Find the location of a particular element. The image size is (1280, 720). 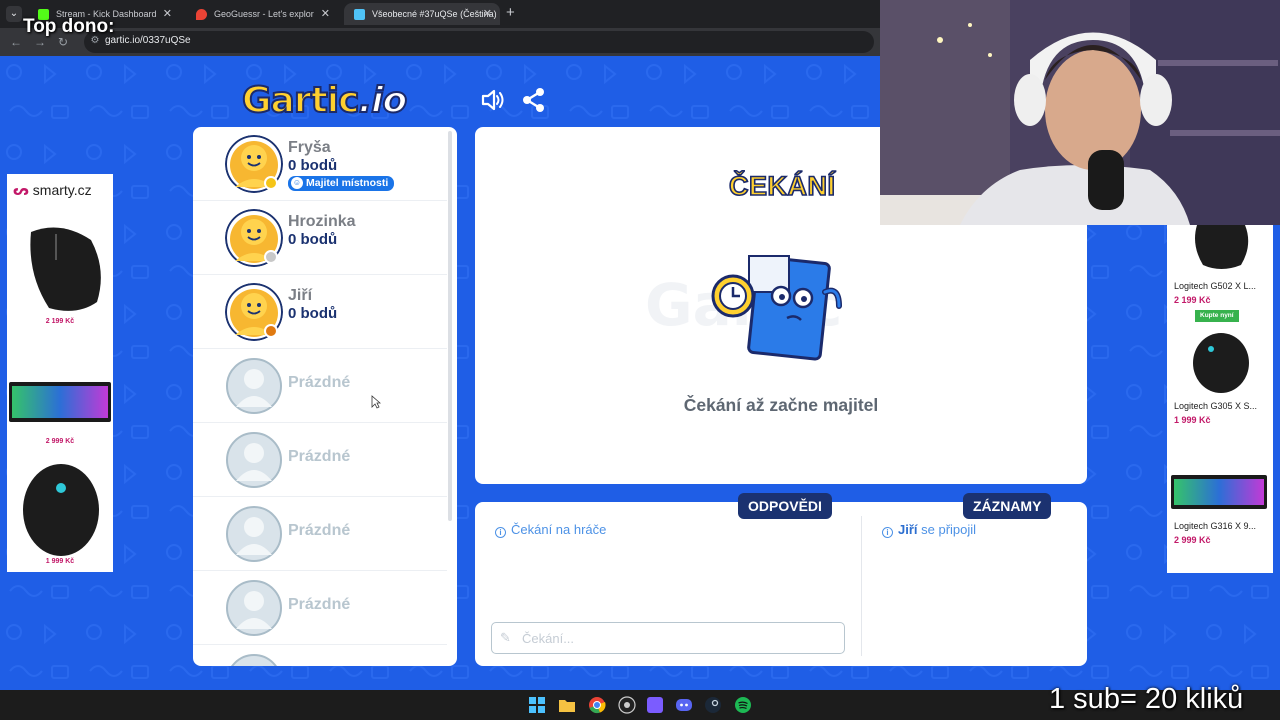

answers-system-message: i Čekání na hráče is located at coordinates (550, 530).